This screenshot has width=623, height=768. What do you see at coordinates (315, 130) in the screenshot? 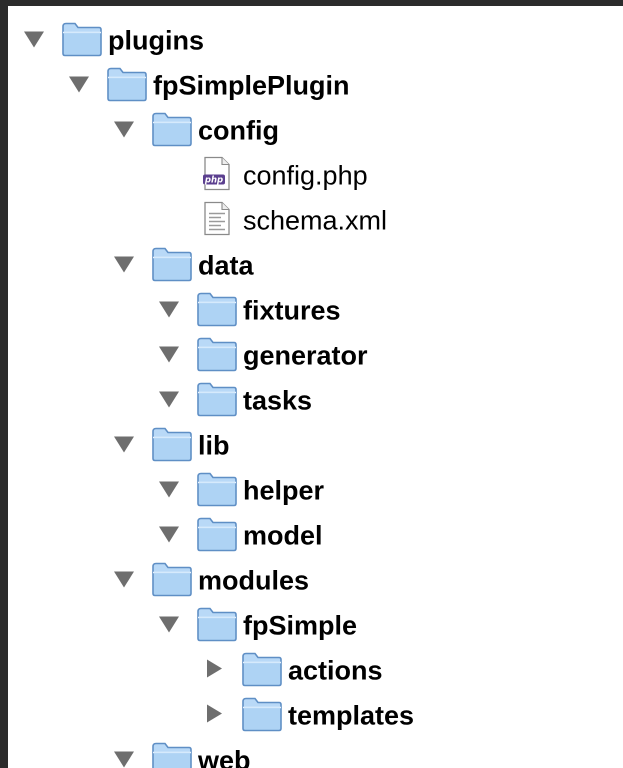
I see `tree-row-config: config` at bounding box center [315, 130].